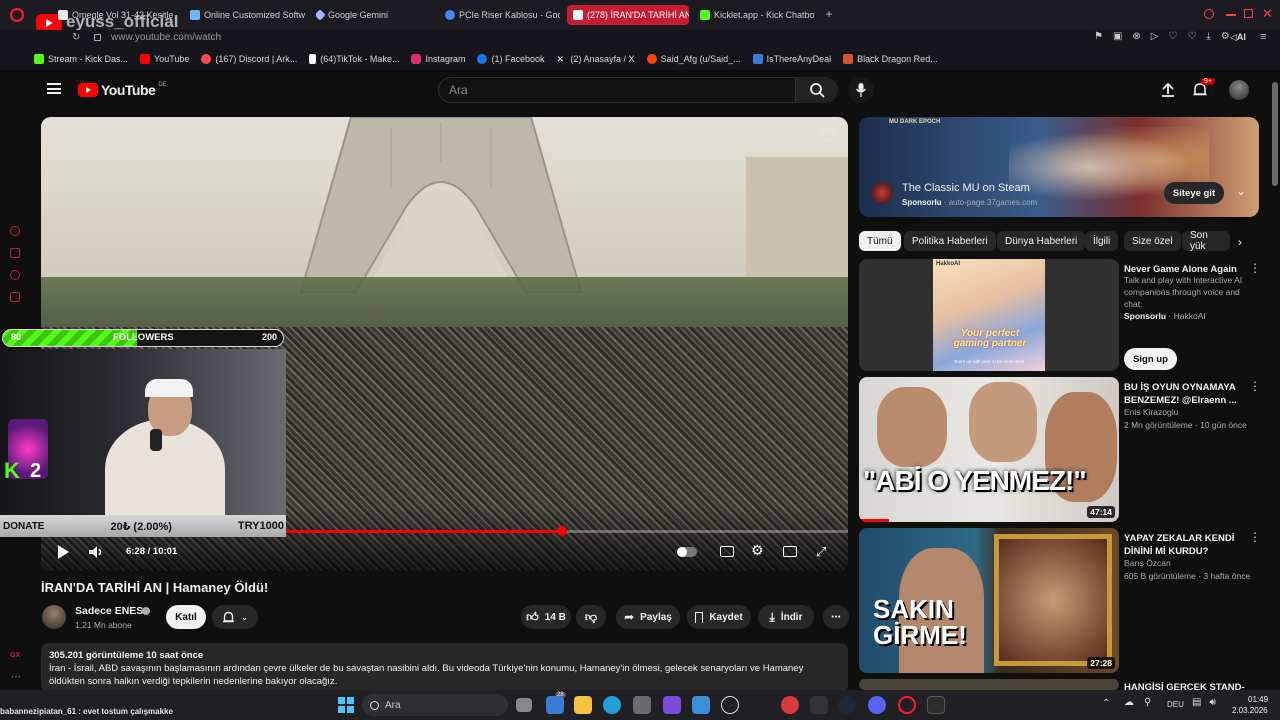 This screenshot has width=1280, height=720. What do you see at coordinates (1238, 37) in the screenshot?
I see `aria-ai-button: ◁AI` at bounding box center [1238, 37].